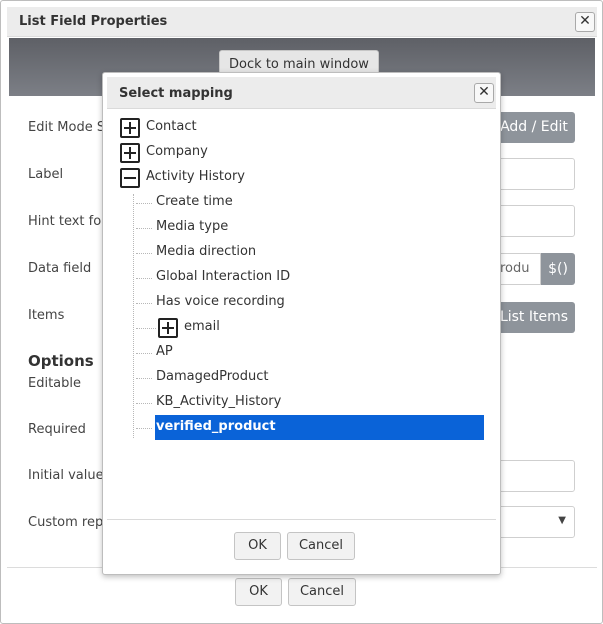  Describe the element at coordinates (220, 303) in the screenshot. I see `tree-node-has-voice-recording: Has voice recording` at that location.